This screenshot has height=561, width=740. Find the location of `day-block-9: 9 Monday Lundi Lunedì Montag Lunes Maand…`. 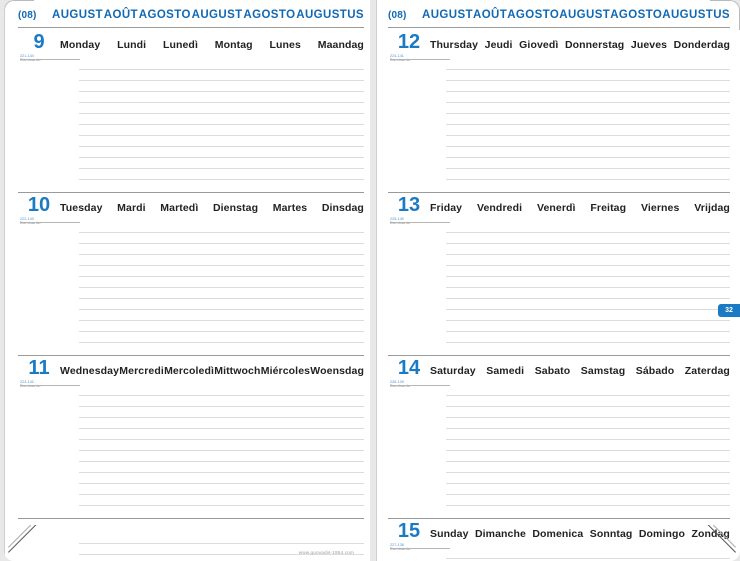

day-block-9: 9 Monday Lundi Lunedì Montag Lunes Maand… is located at coordinates (187, 111).